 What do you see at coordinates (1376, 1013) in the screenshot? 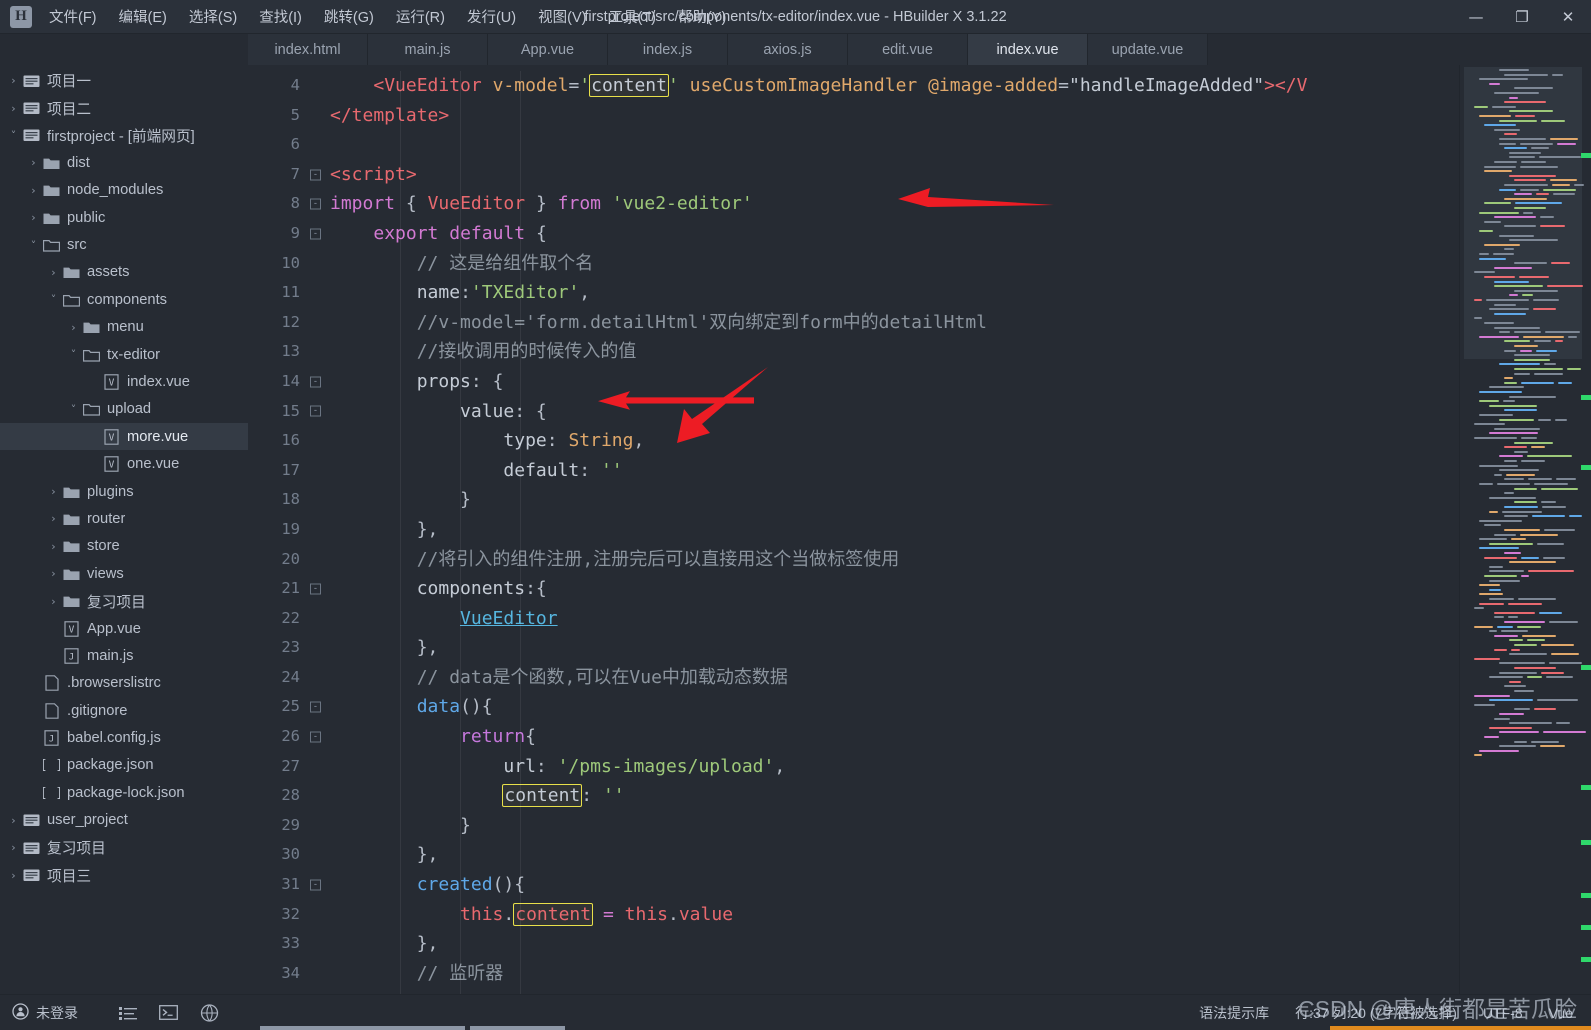
I see `cursor-position-label: 行:37 列:20 (7字符被选择)` at bounding box center [1376, 1013].